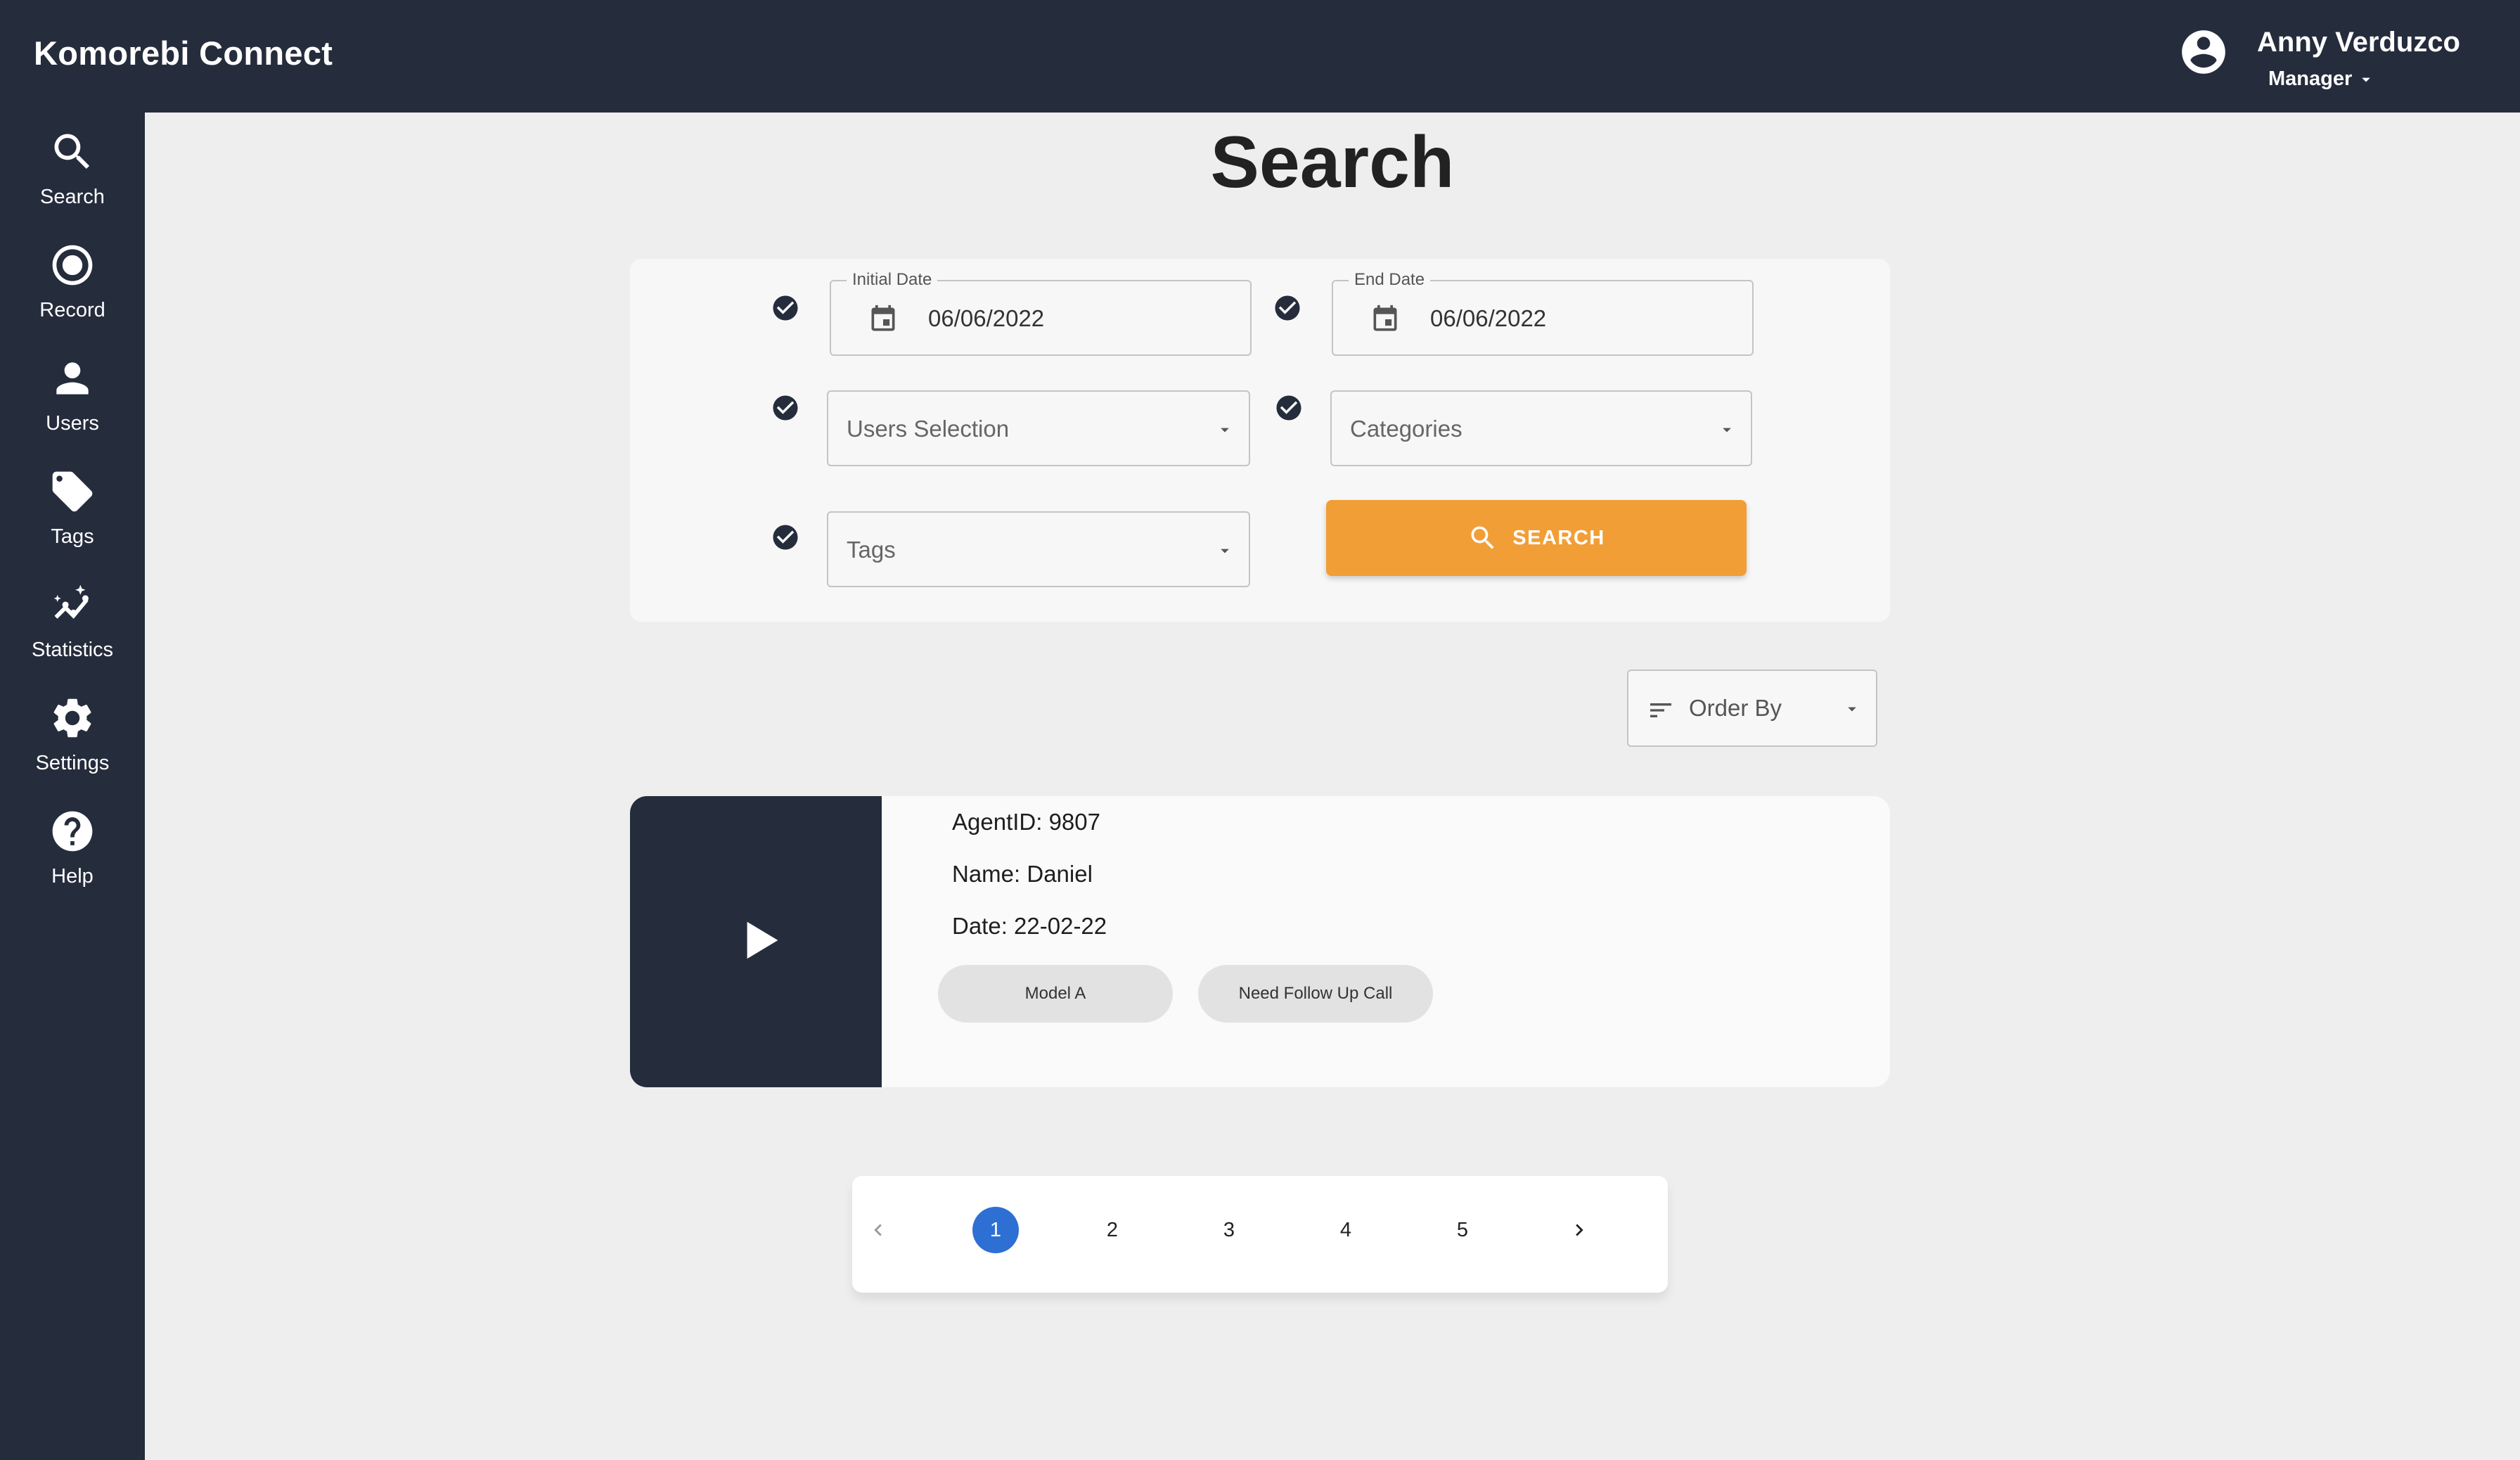 The width and height of the screenshot is (2520, 1460). What do you see at coordinates (2310, 79) in the screenshot?
I see `user-role-label: Manager` at bounding box center [2310, 79].